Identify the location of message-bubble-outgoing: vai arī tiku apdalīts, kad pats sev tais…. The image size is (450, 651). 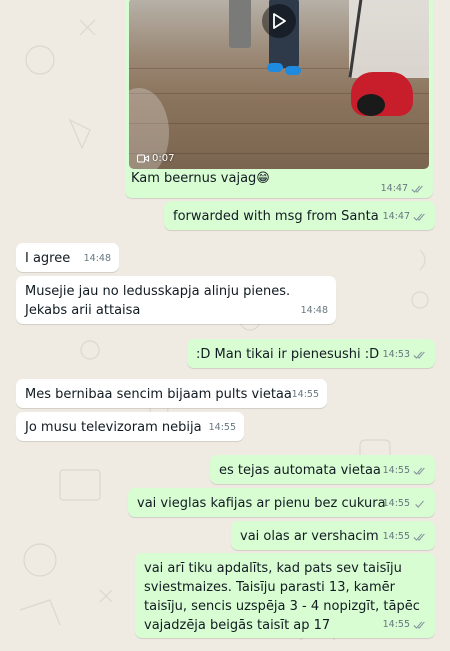
(285, 595).